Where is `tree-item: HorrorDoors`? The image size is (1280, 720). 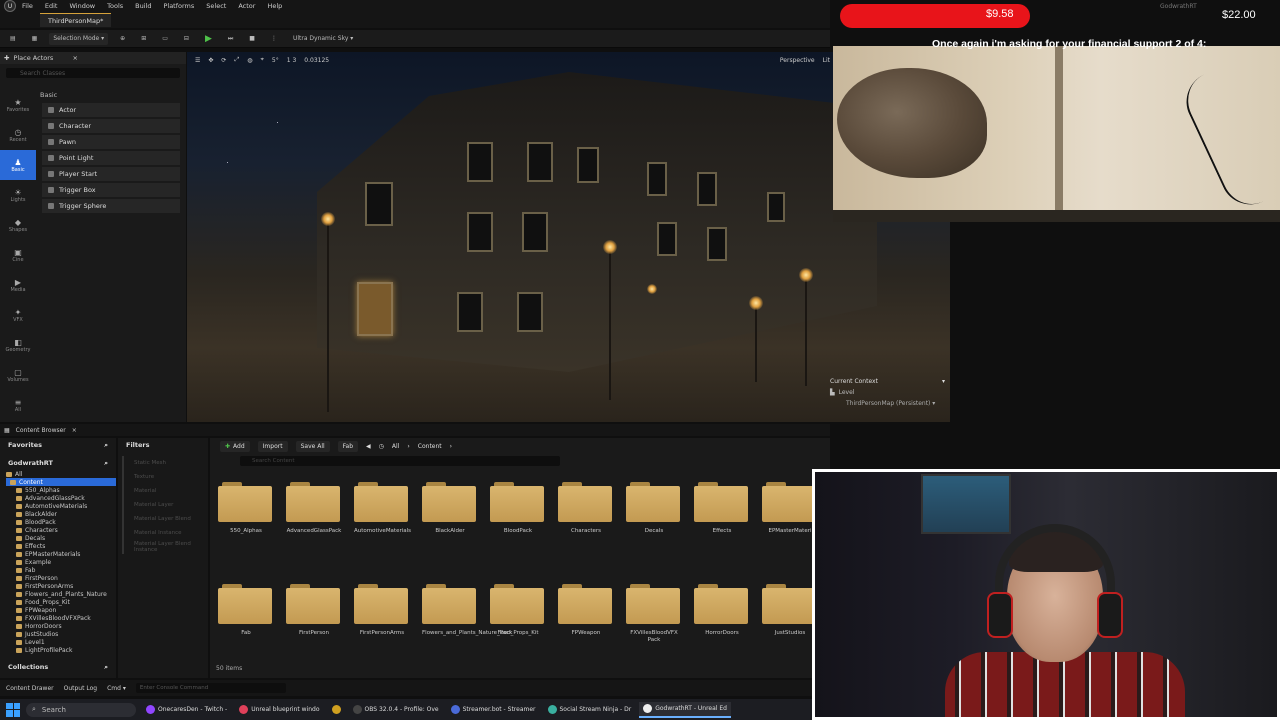
tree-item: HorrorDoors is located at coordinates (61, 626).